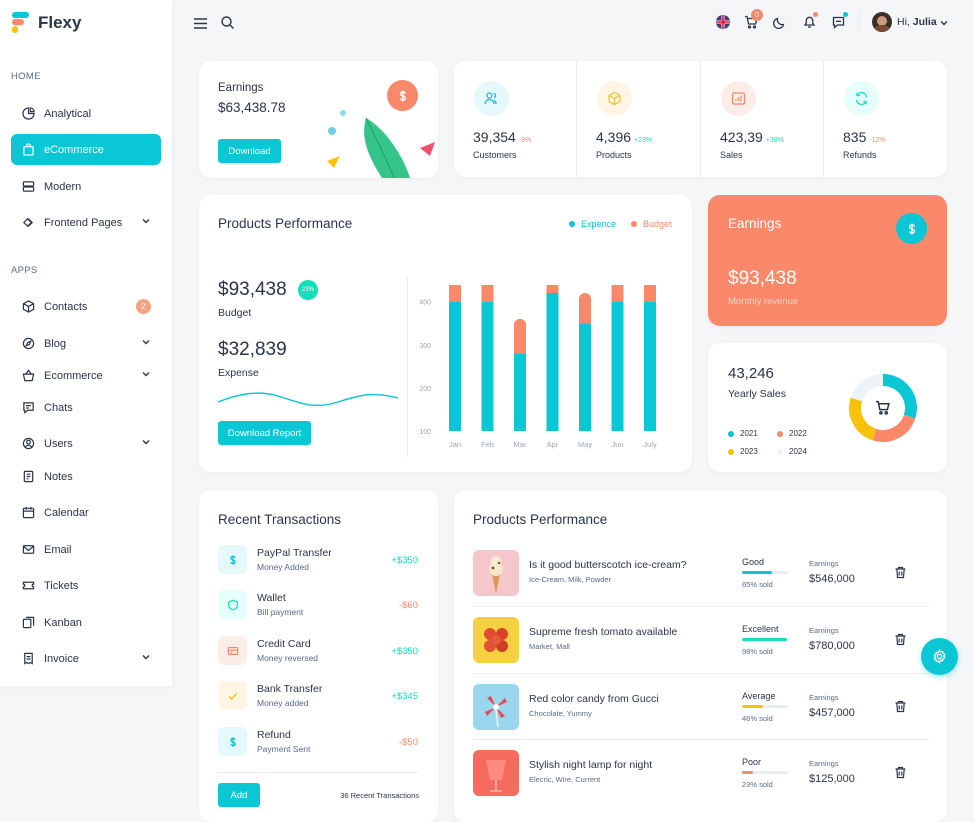  I want to click on row-divider, so click(701, 739).